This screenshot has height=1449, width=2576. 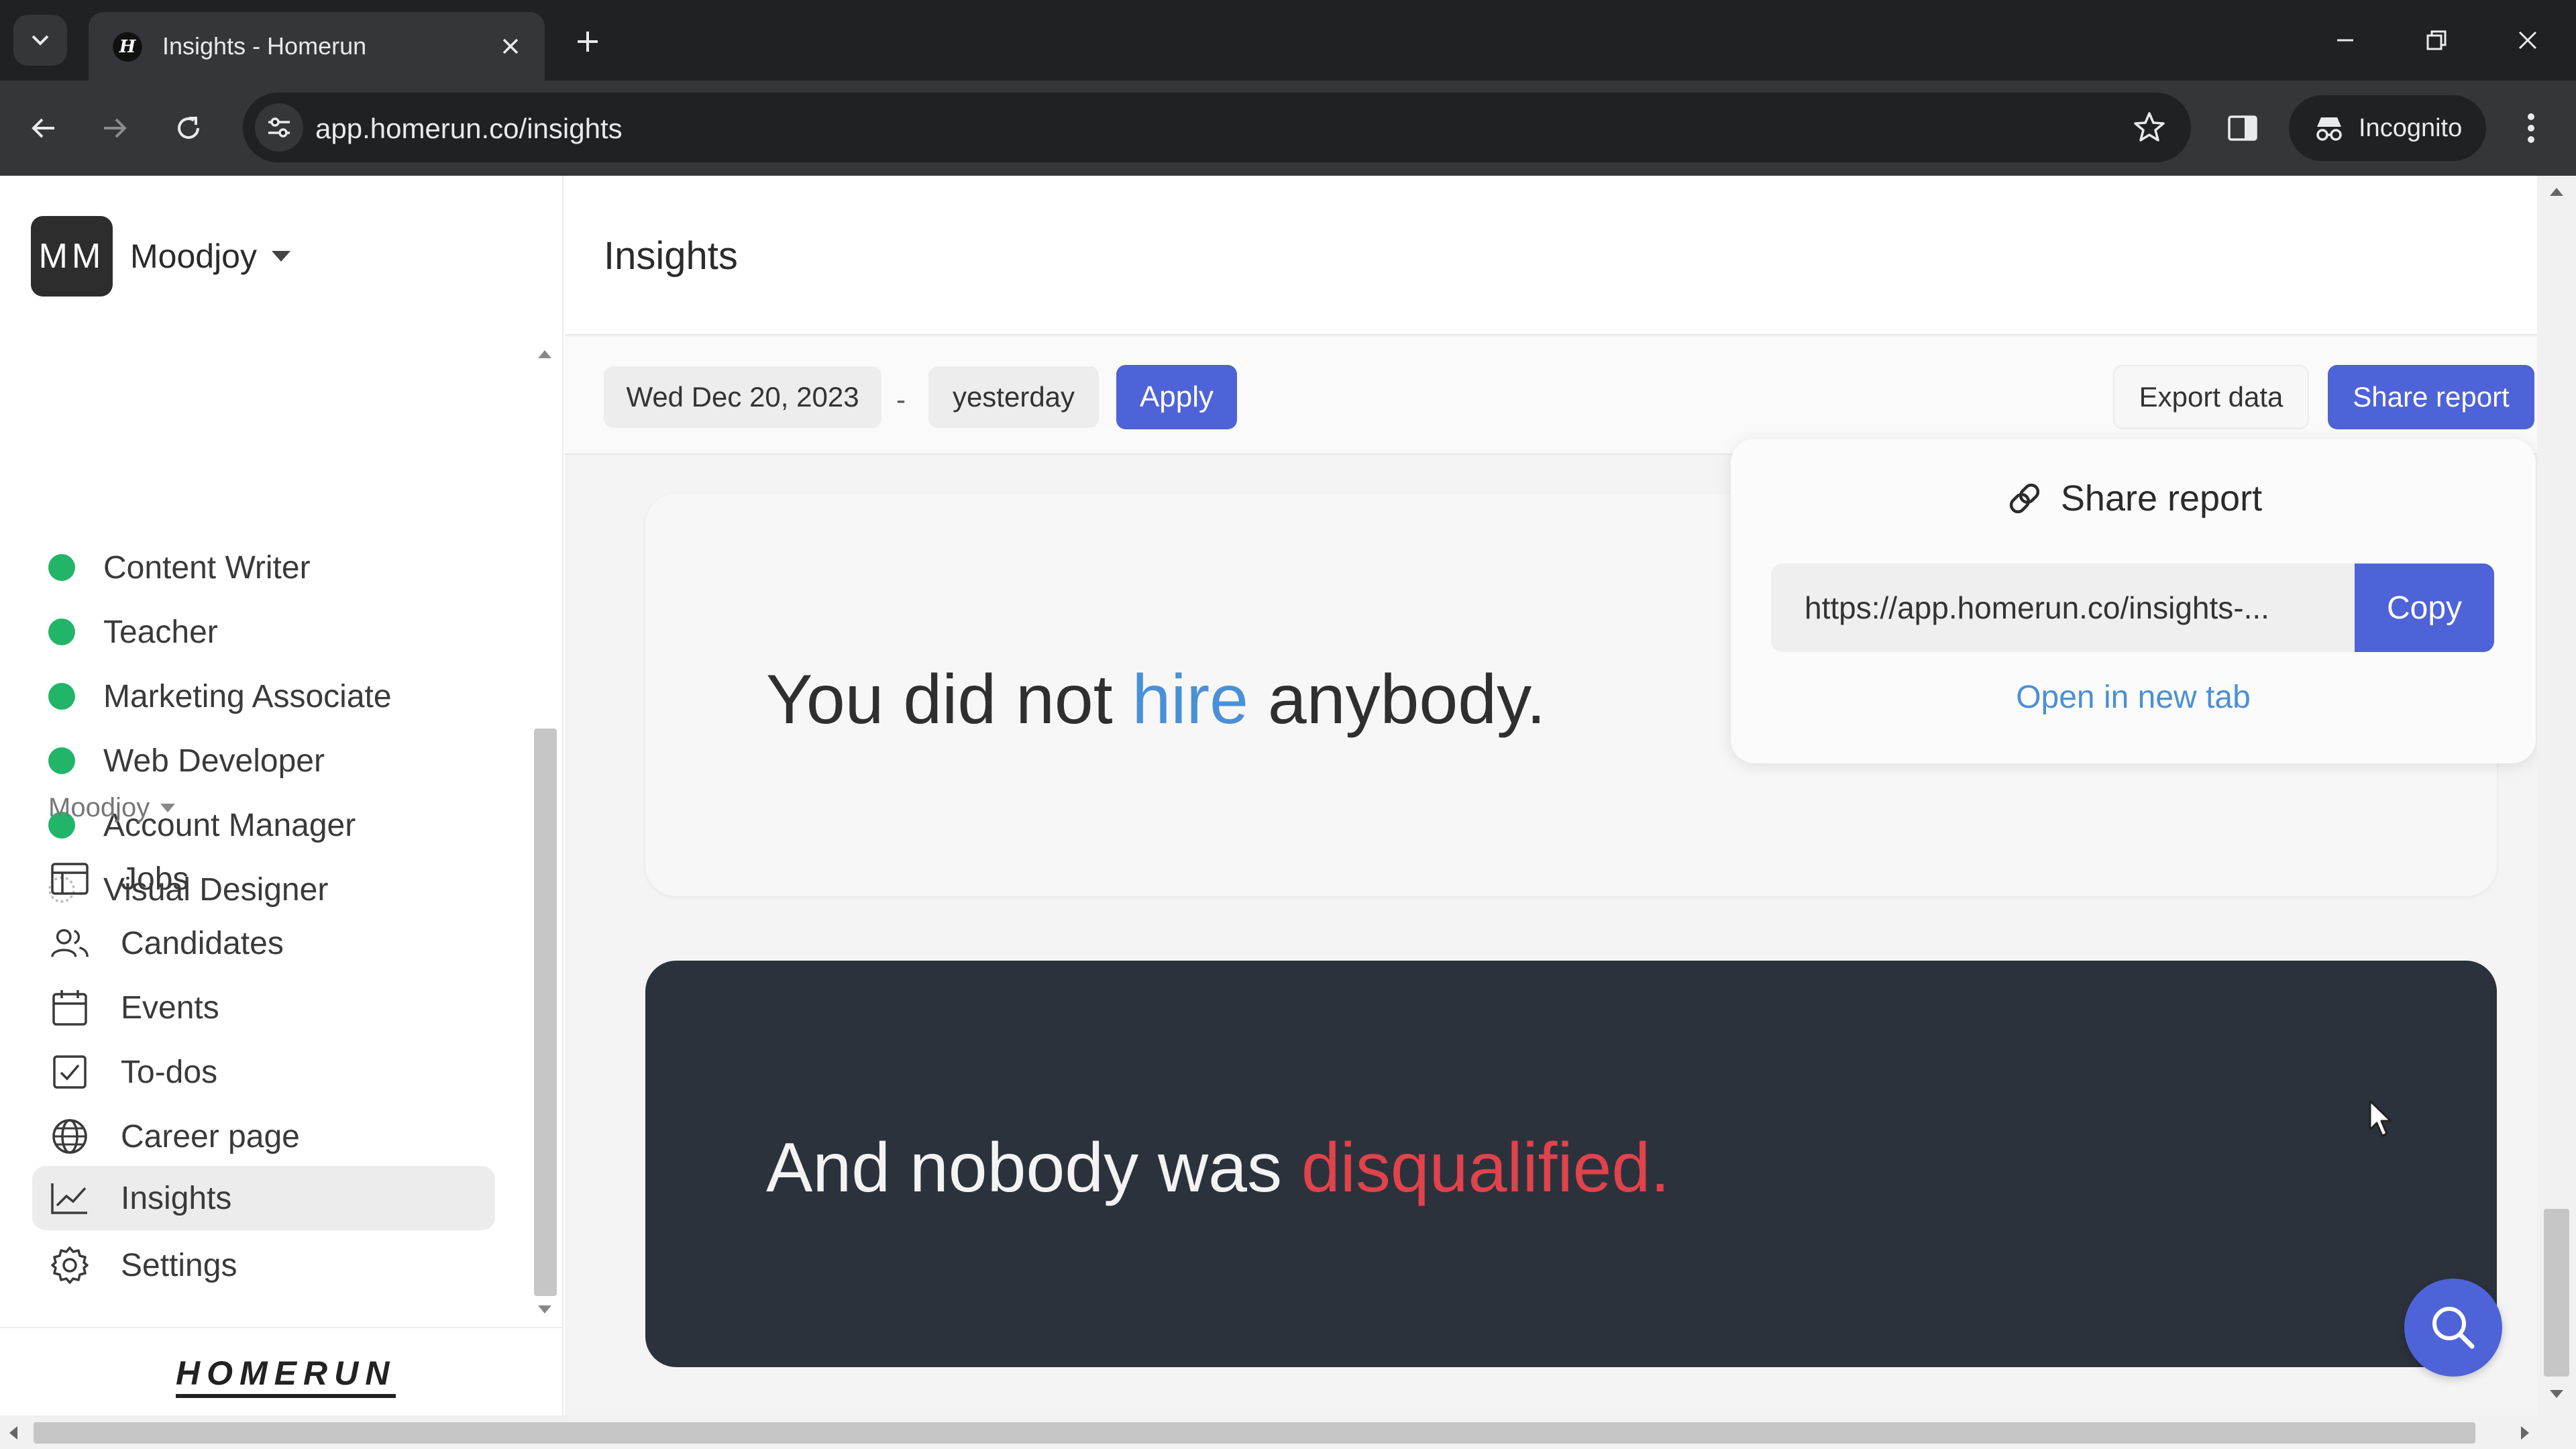 I want to click on hire-highlight: hire, so click(x=1190, y=700).